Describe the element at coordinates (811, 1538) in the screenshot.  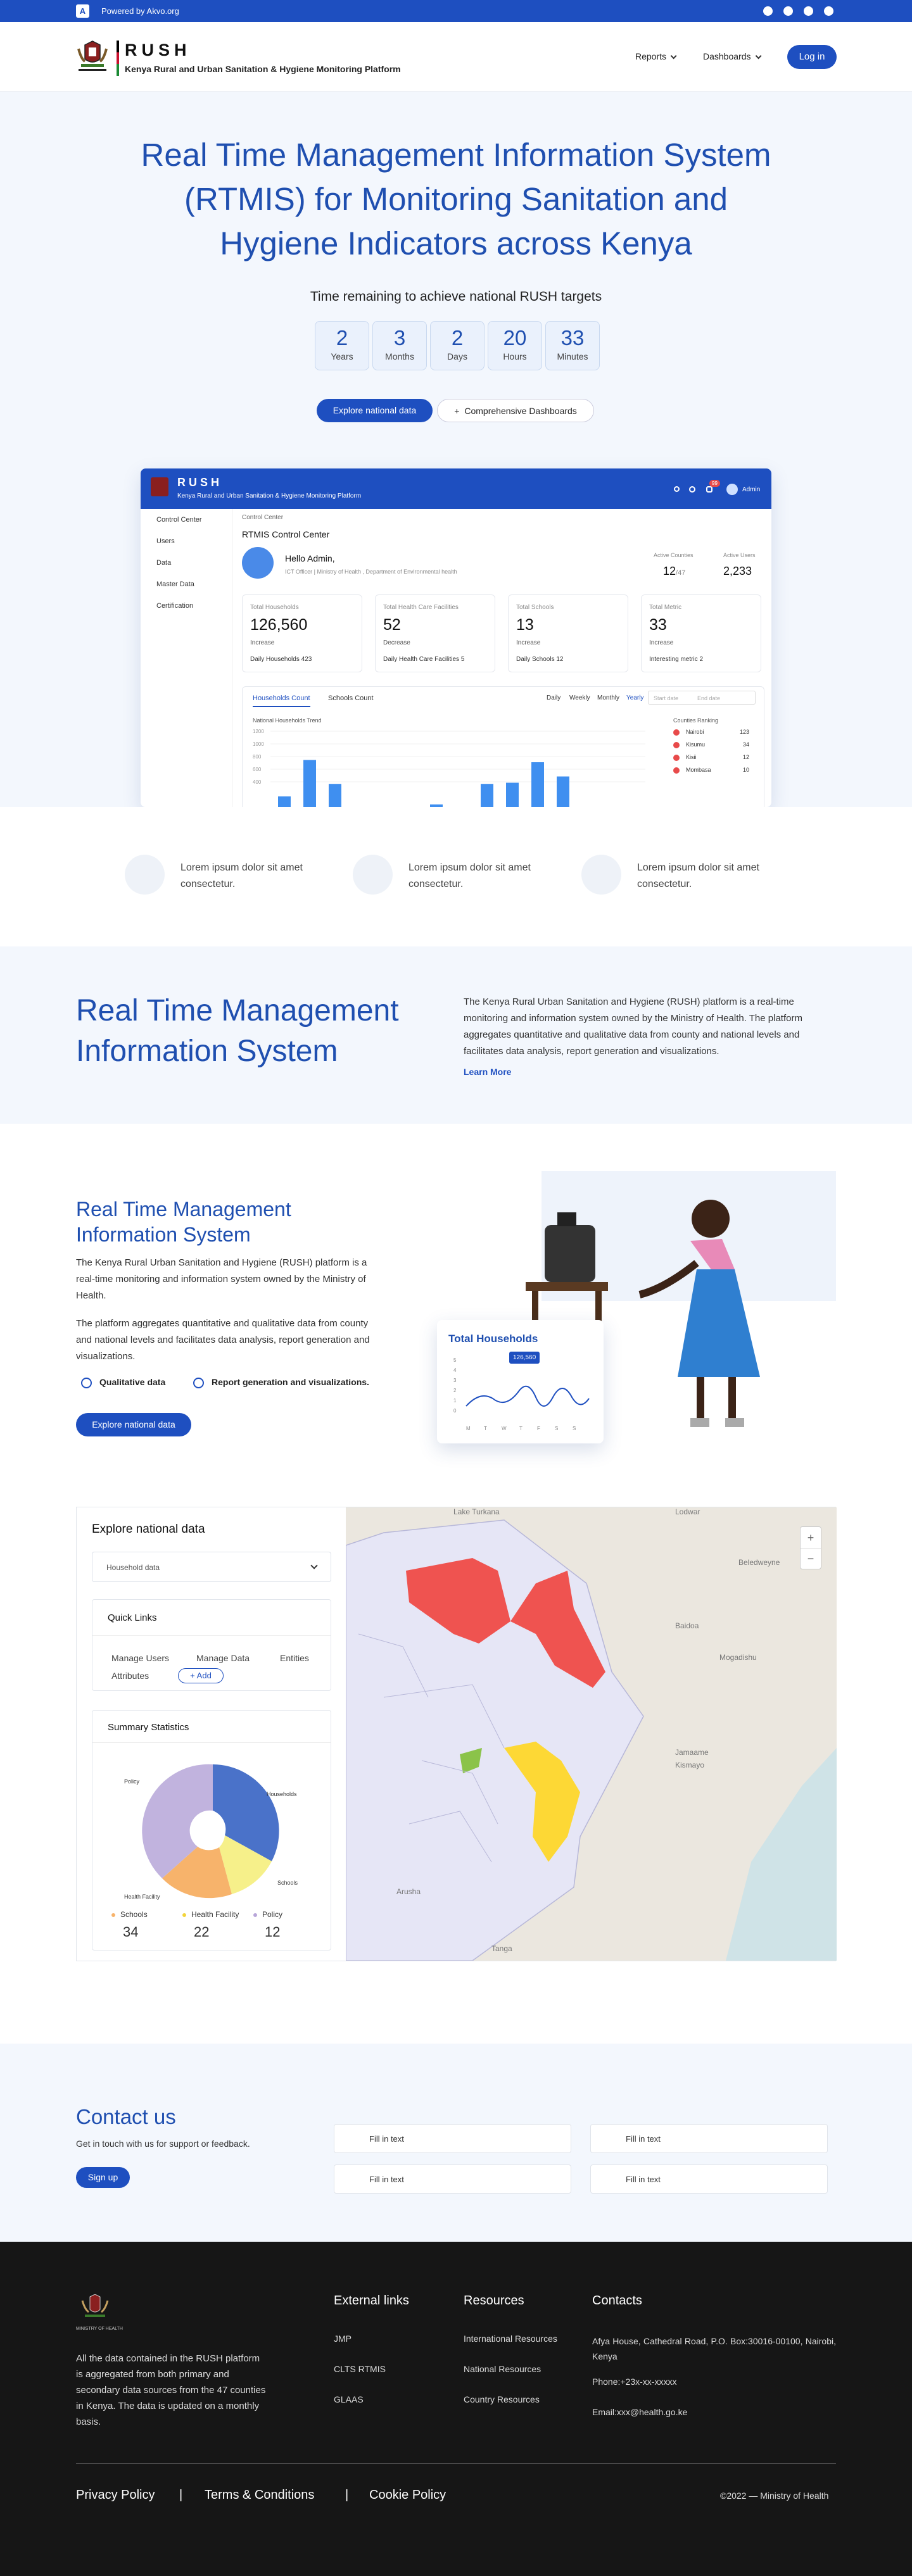
I see `zoom-in-button: +` at that location.